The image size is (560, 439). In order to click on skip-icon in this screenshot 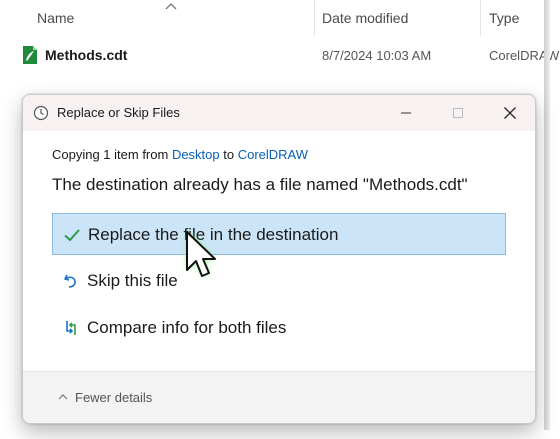, I will do `click(70, 281)`.